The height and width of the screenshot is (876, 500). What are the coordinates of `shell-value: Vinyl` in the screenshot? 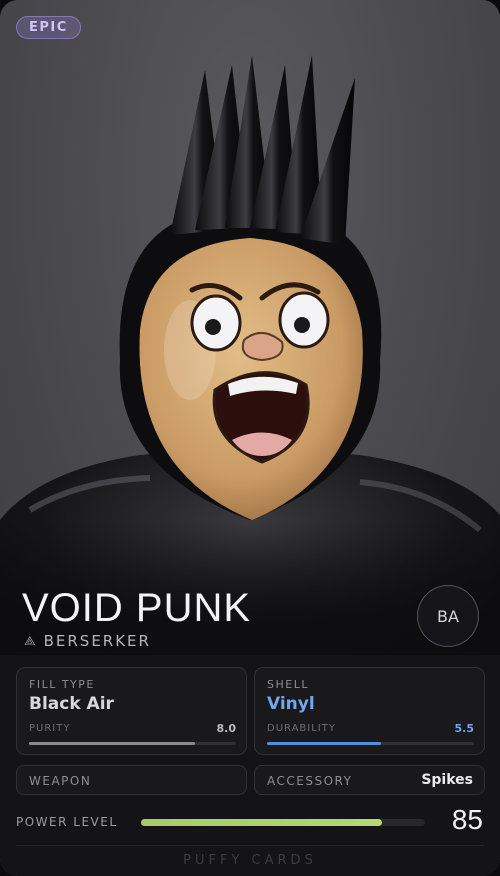 It's located at (291, 704).